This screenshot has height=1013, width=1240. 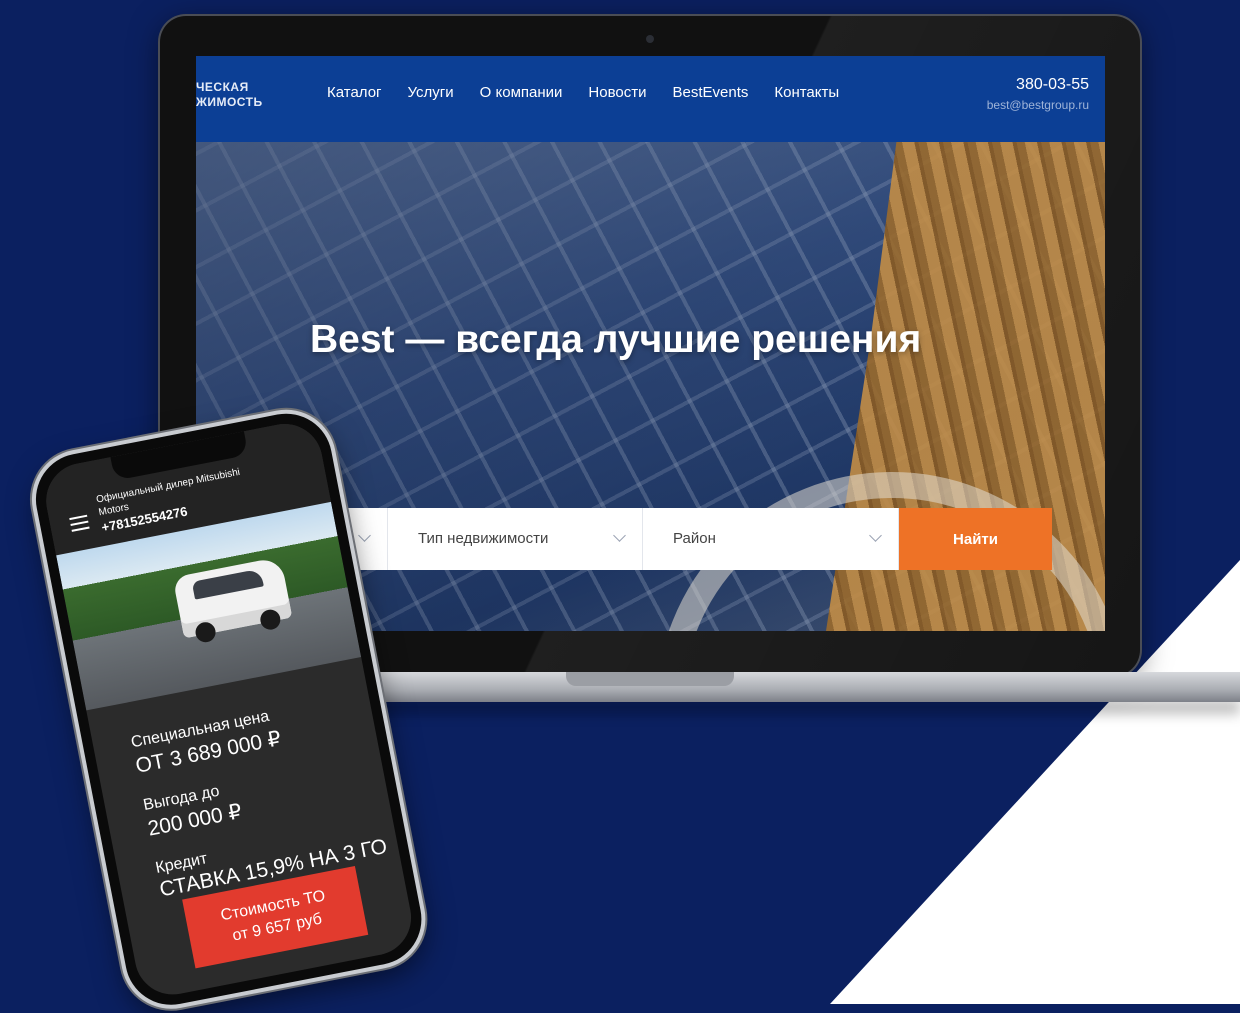 I want to click on nav-item-contacts: Контакты, so click(x=806, y=92).